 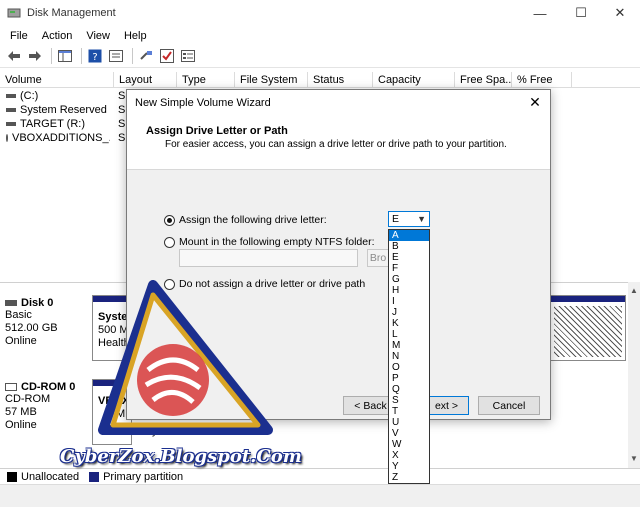 What do you see at coordinates (98, 36) in the screenshot?
I see `menu-view: View` at bounding box center [98, 36].